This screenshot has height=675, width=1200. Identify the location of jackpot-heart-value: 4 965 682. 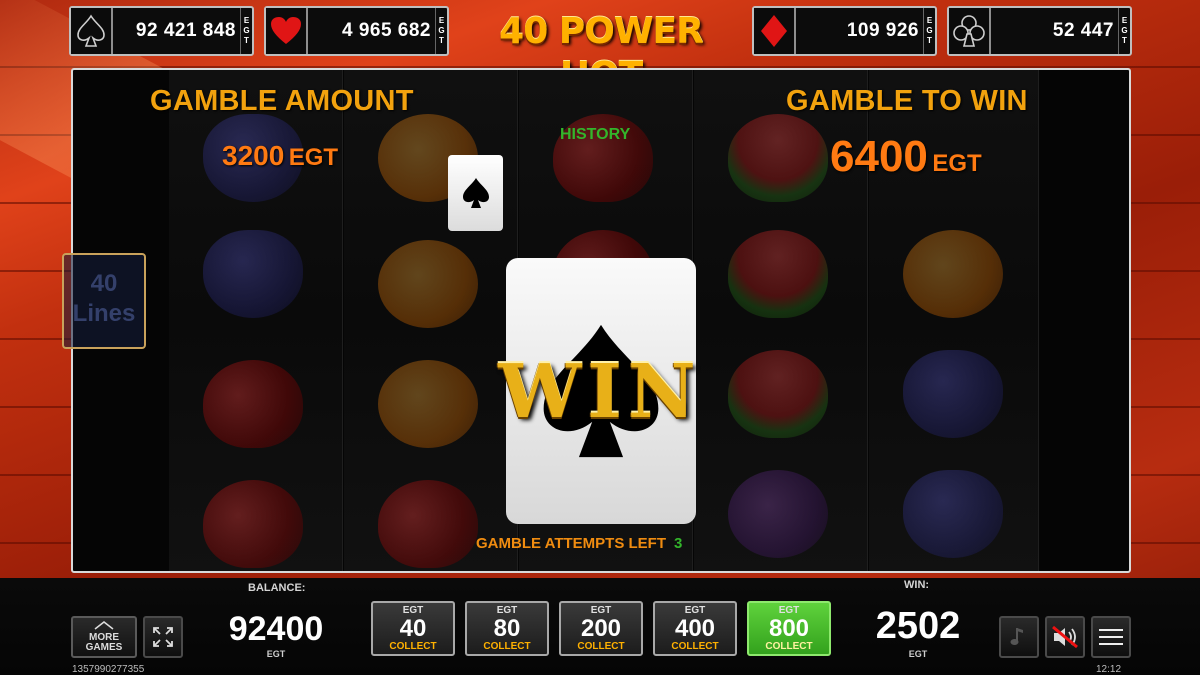
(386, 30).